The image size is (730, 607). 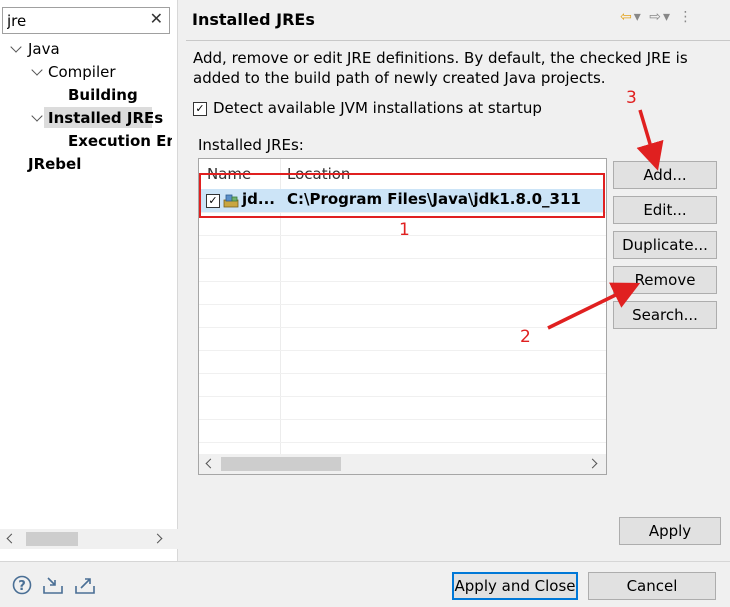 I want to click on annotation-arrow-to-add, so click(x=650, y=140).